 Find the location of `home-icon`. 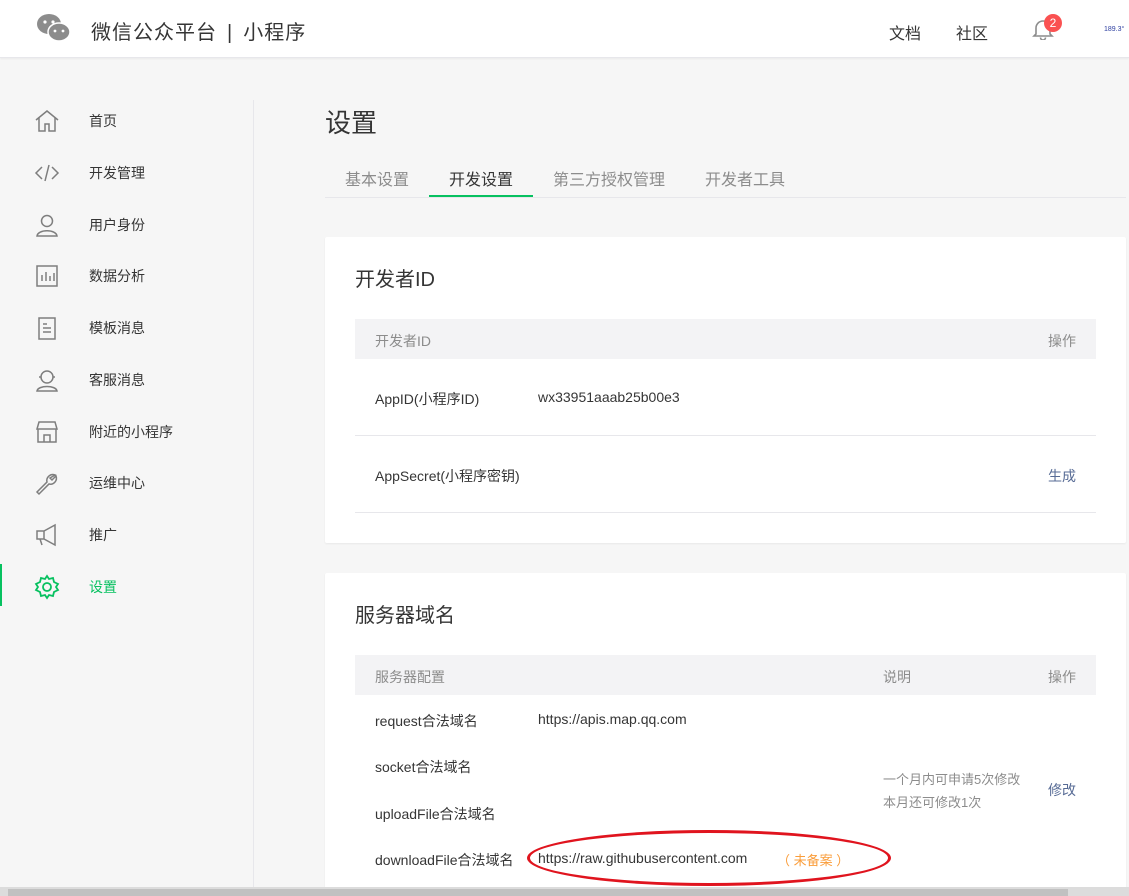

home-icon is located at coordinates (47, 121).